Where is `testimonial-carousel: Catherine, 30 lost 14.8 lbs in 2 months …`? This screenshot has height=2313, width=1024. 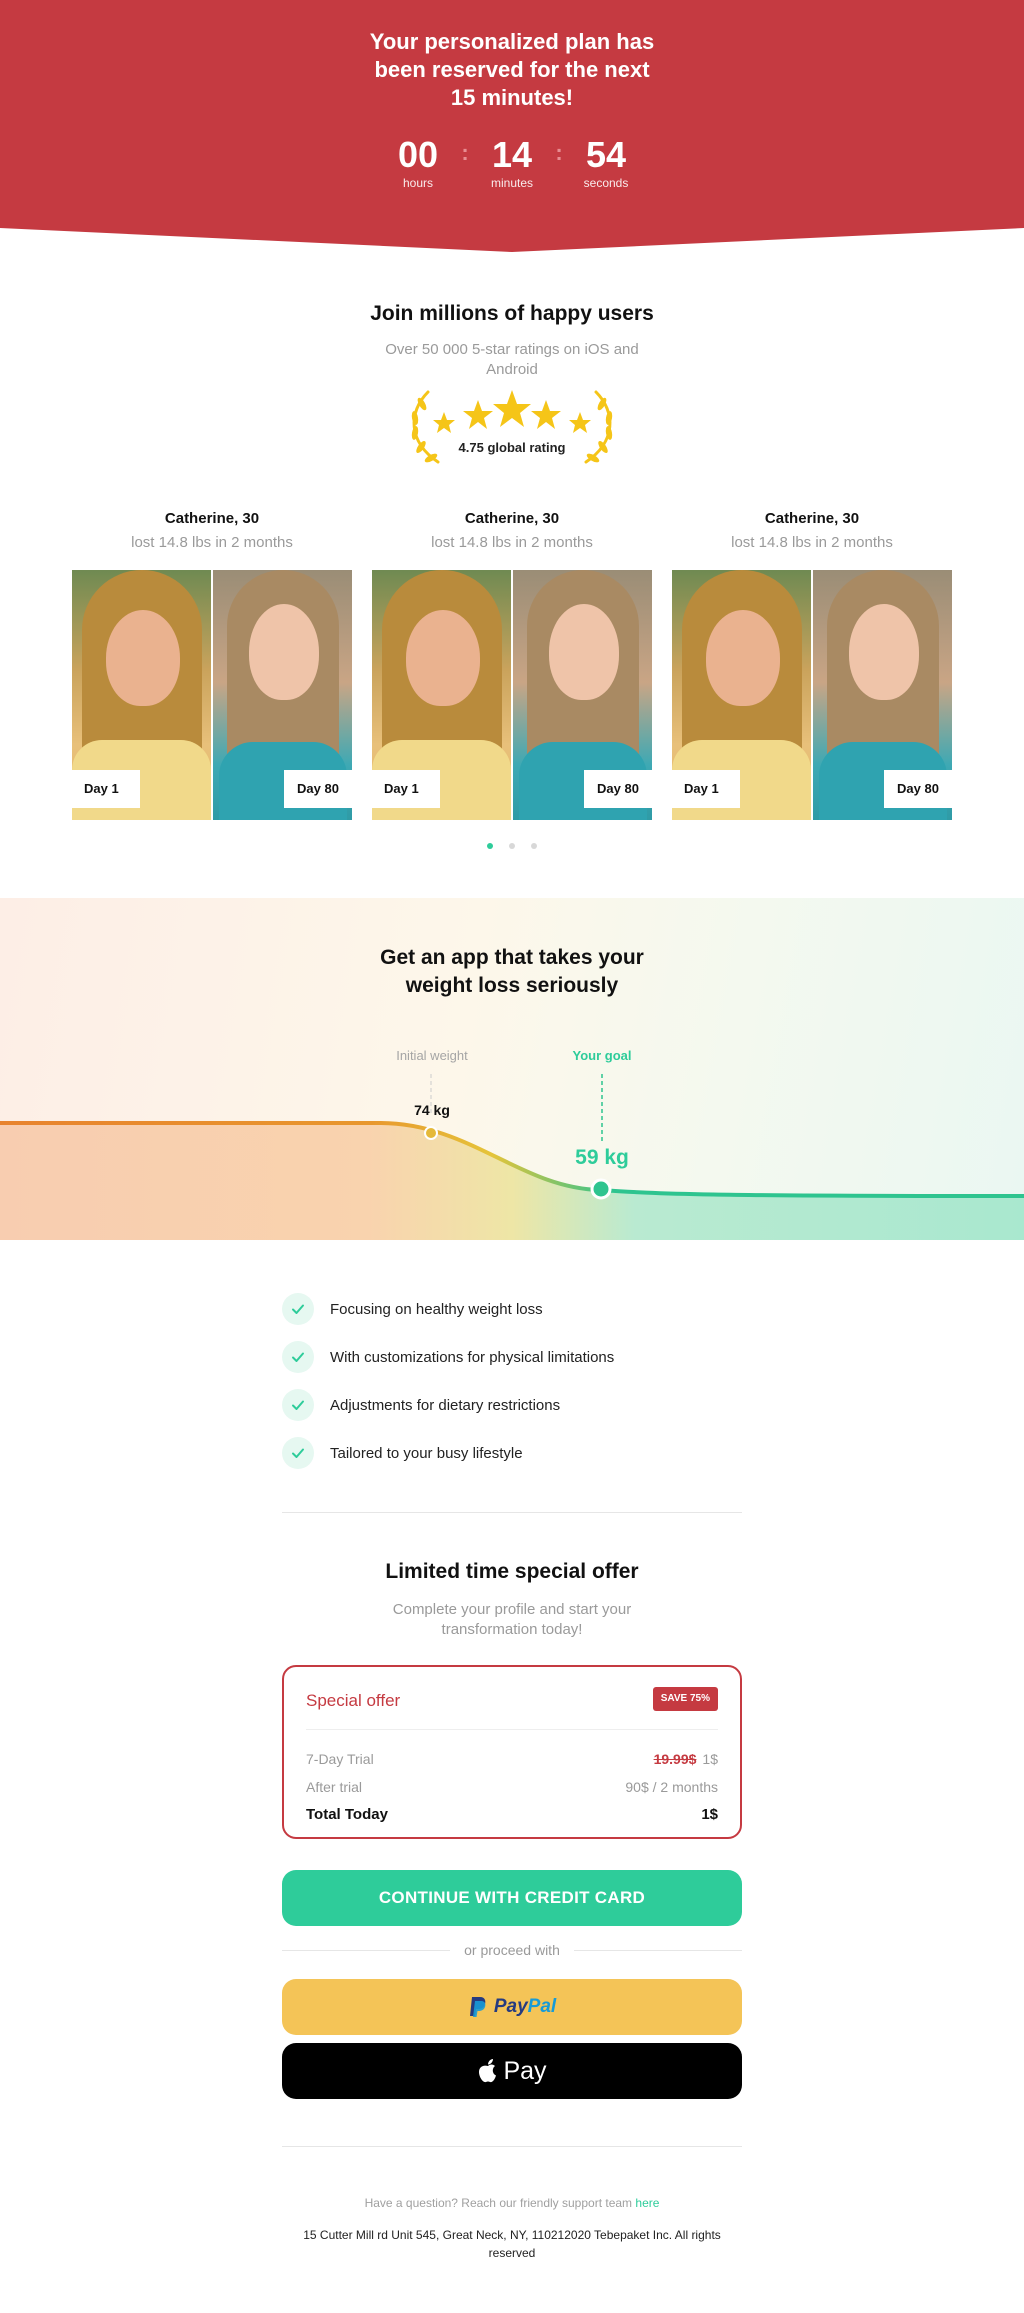 testimonial-carousel: Catherine, 30 lost 14.8 lbs in 2 months … is located at coordinates (512, 665).